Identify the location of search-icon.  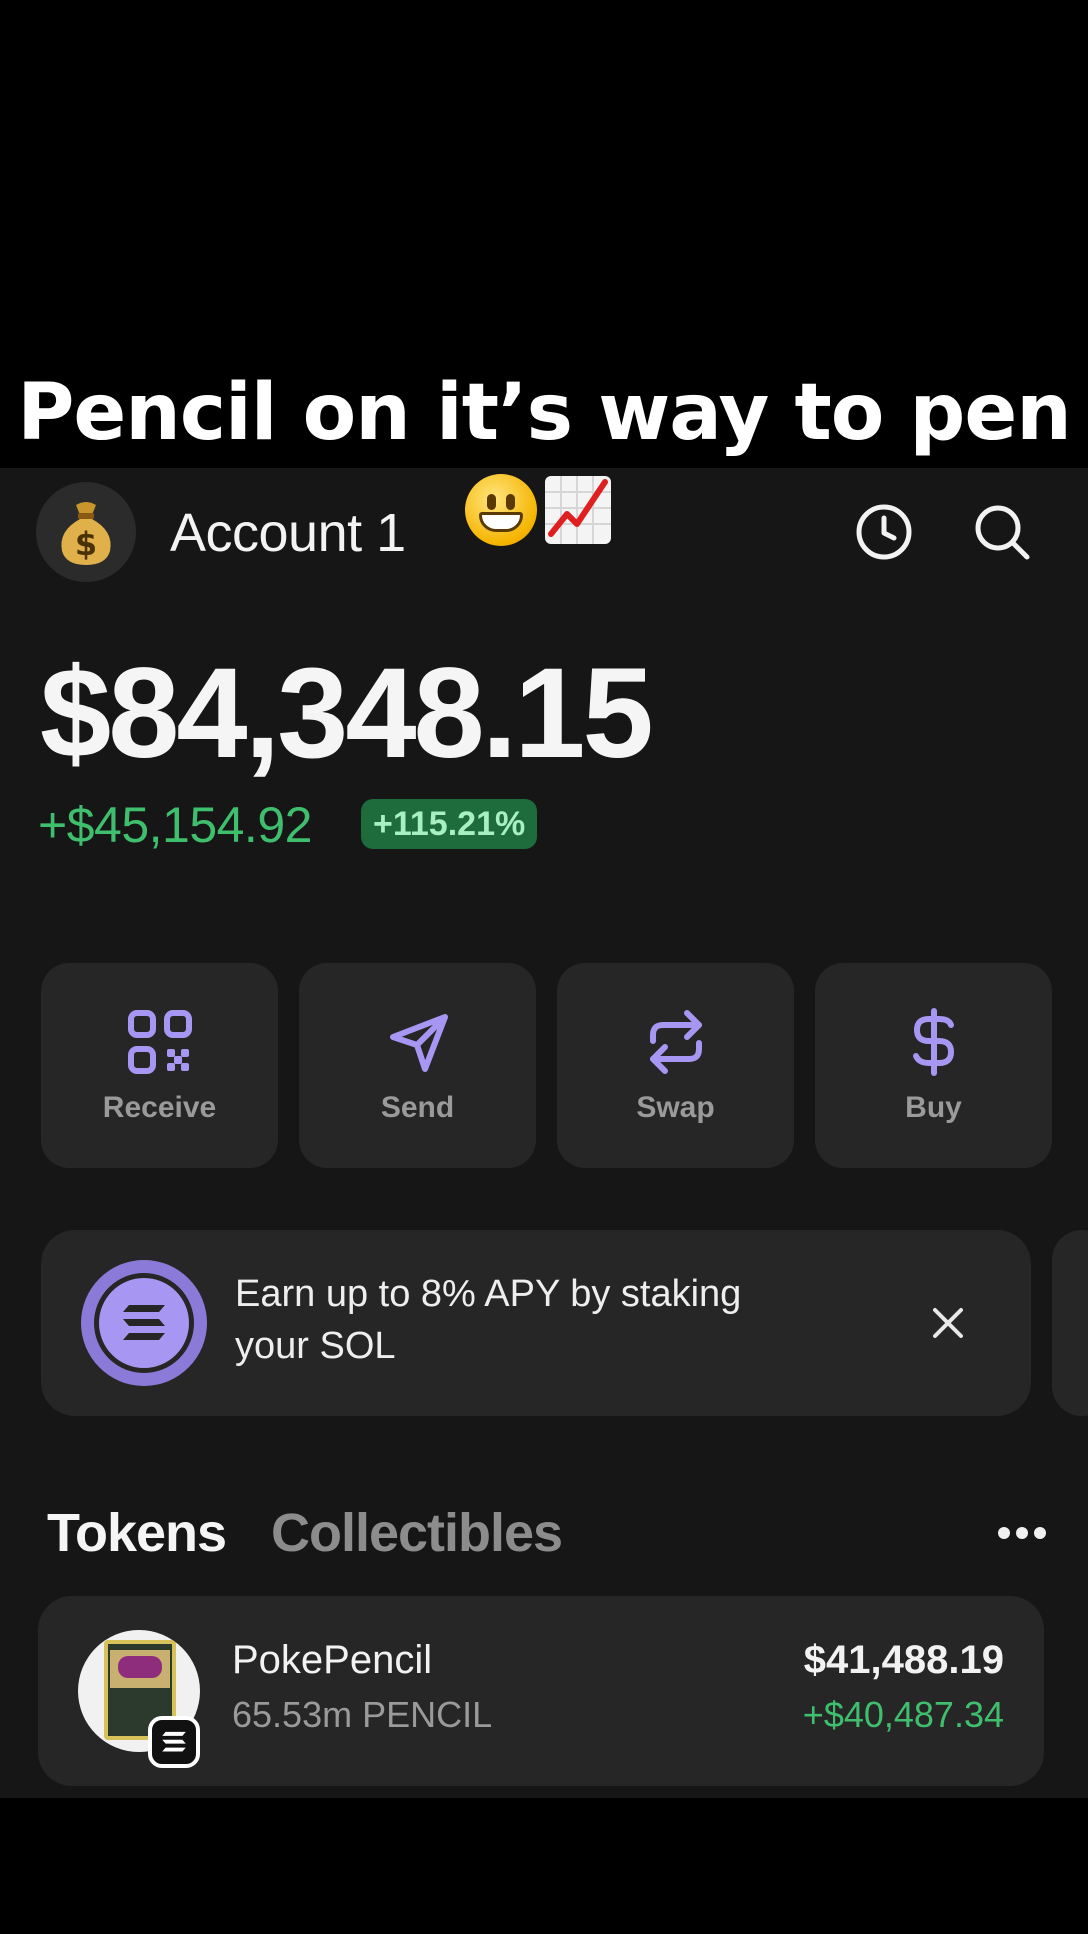
(1002, 532).